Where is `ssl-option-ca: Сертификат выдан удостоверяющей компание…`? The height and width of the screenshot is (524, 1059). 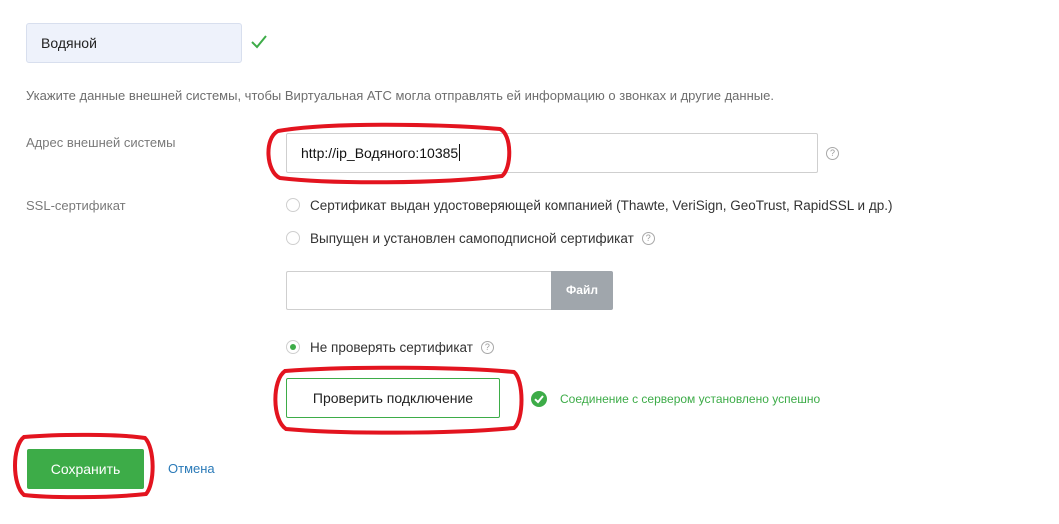
ssl-option-ca: Сертификат выдан удостоверяющей компание… is located at coordinates (589, 205).